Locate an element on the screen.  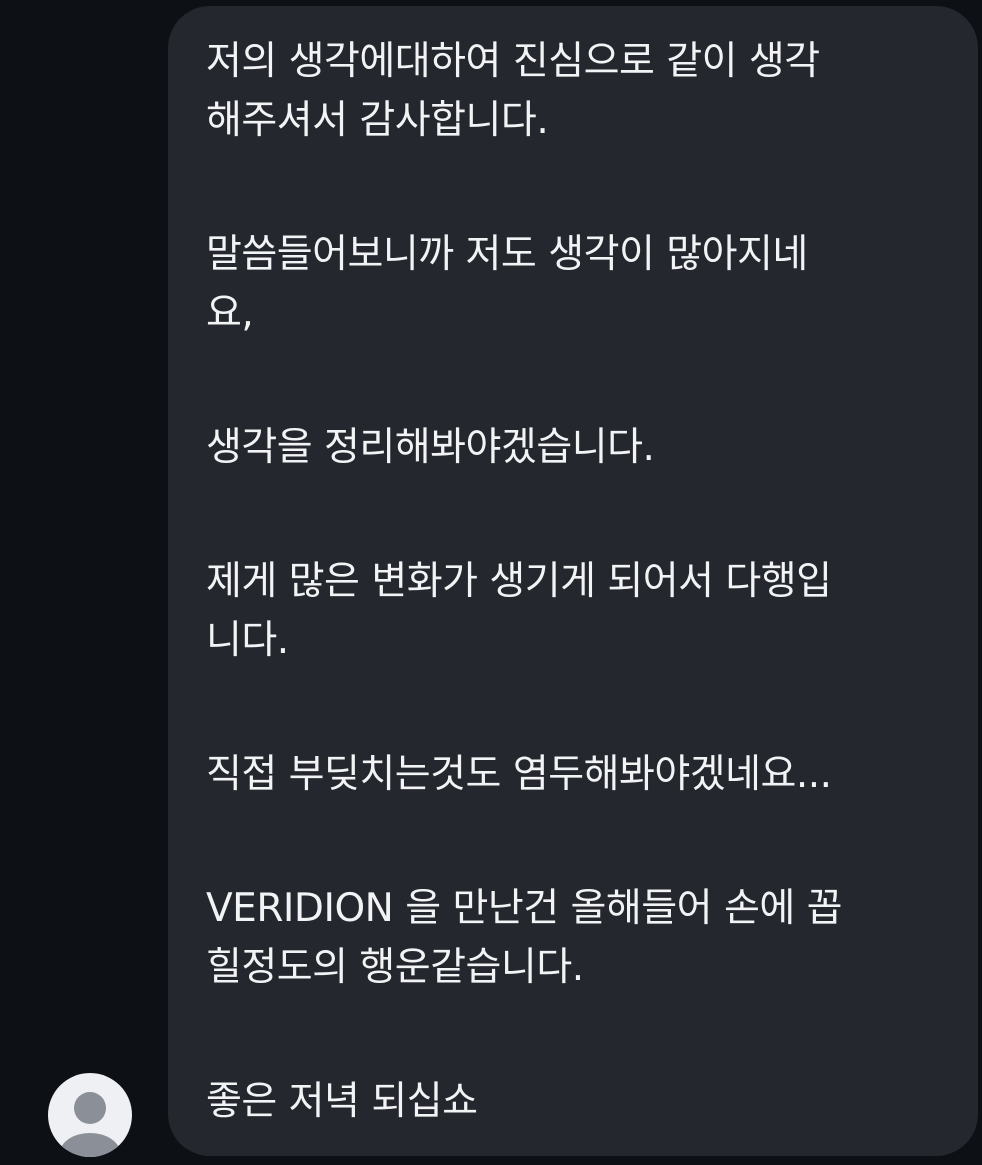
message-paragraph: 좋은 저녁 되십쇼 is located at coordinates (342, 1101).